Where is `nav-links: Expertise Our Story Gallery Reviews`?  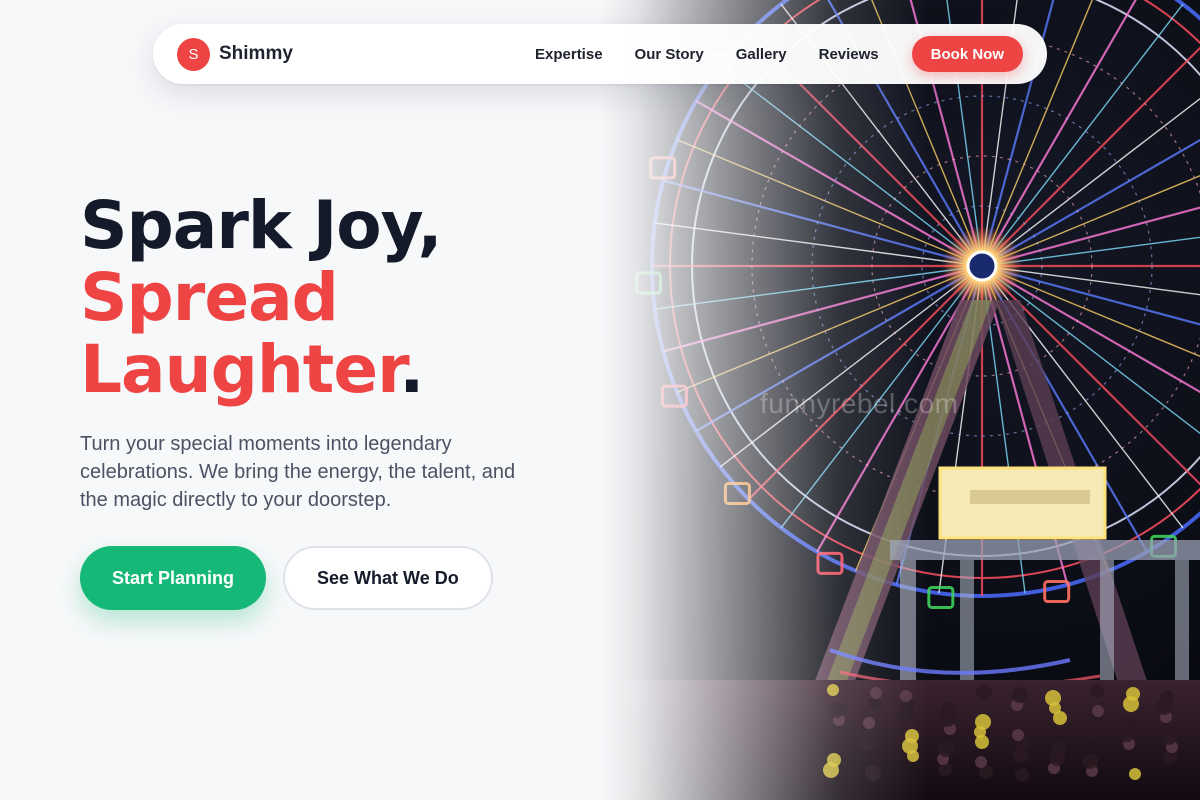
nav-links: Expertise Our Story Gallery Reviews is located at coordinates (707, 54).